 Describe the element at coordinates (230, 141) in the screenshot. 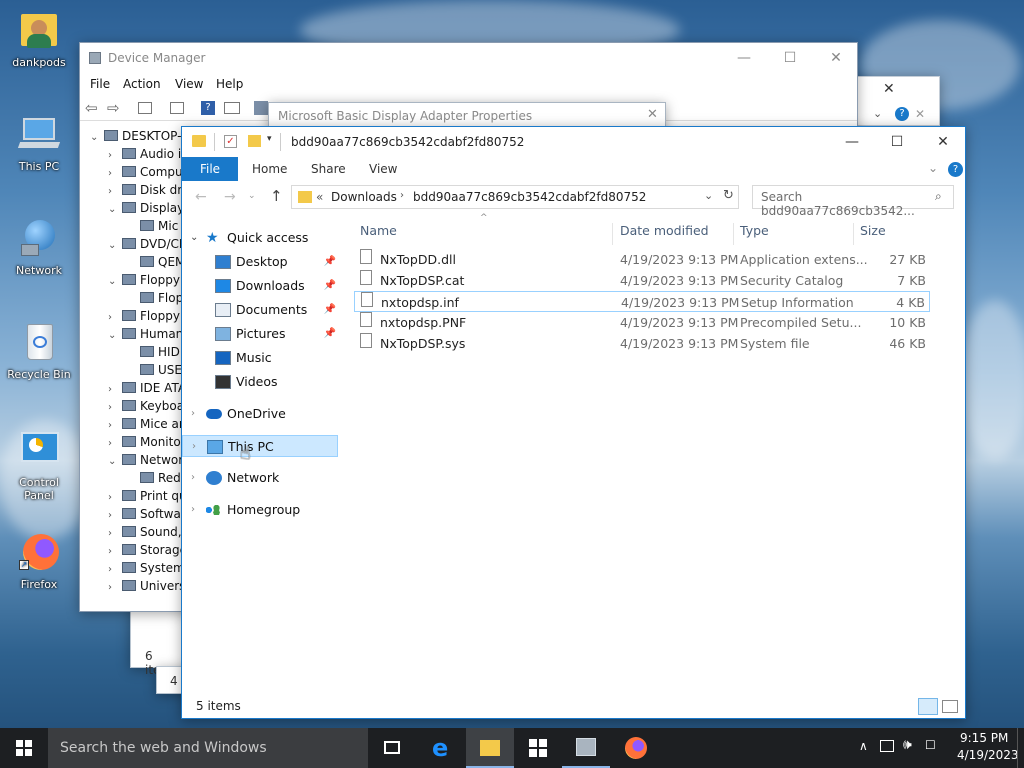

I see `properties-check-icon: ✓` at that location.